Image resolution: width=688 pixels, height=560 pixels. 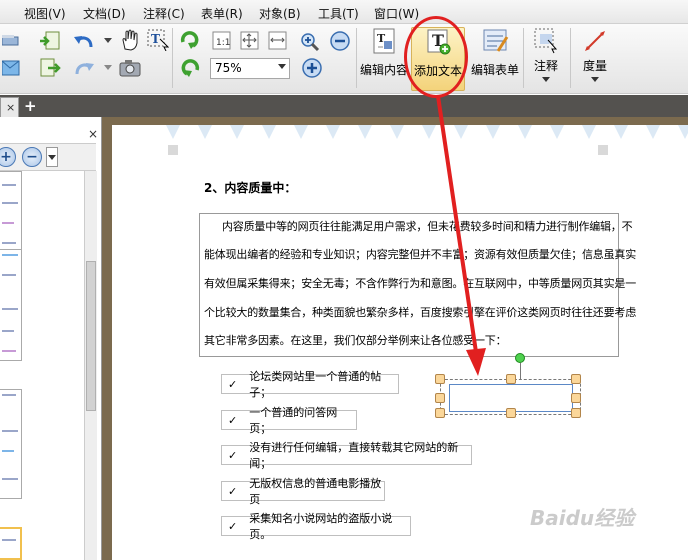 What do you see at coordinates (108, 68) in the screenshot?
I see `redo-dropdown-icon` at bounding box center [108, 68].